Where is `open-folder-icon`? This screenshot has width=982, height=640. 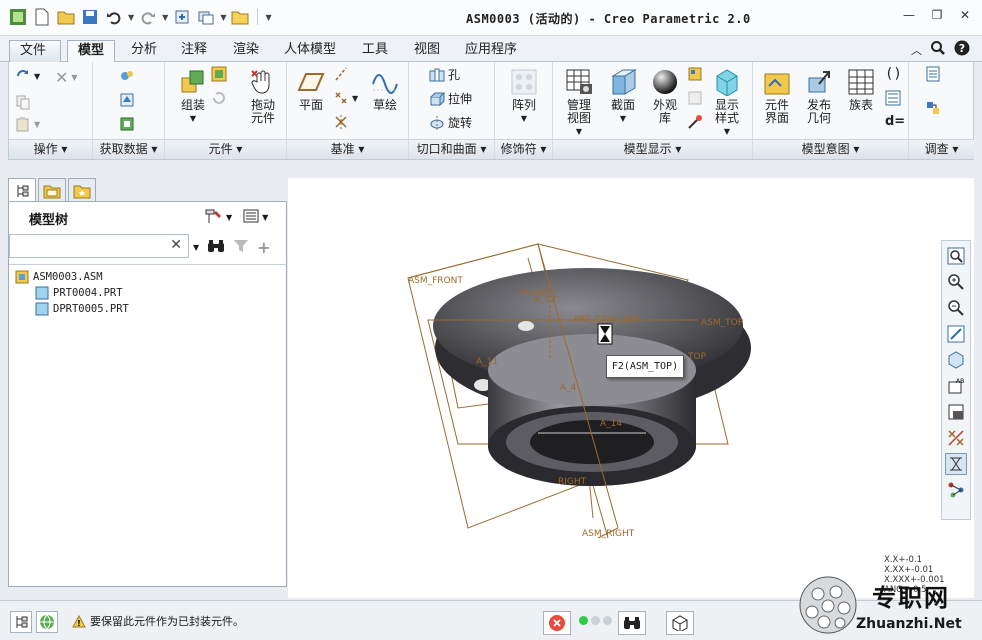 open-folder-icon is located at coordinates (66, 17).